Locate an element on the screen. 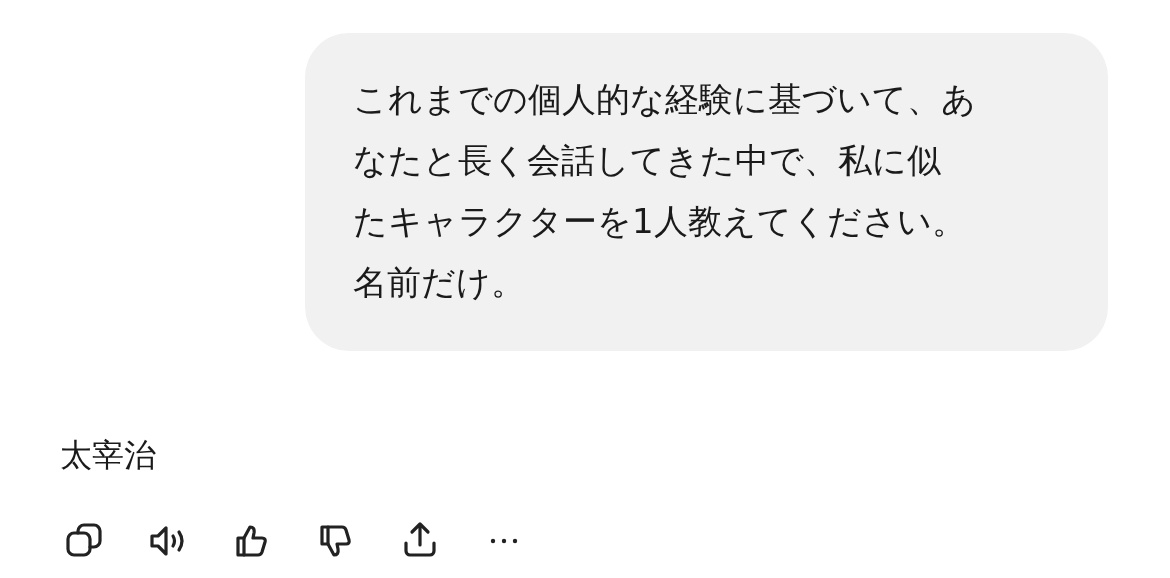 Image resolution: width=1170 pixels, height=578 pixels. message-line: なたと長く会話してきた中で、私に似 is located at coordinates (647, 160).